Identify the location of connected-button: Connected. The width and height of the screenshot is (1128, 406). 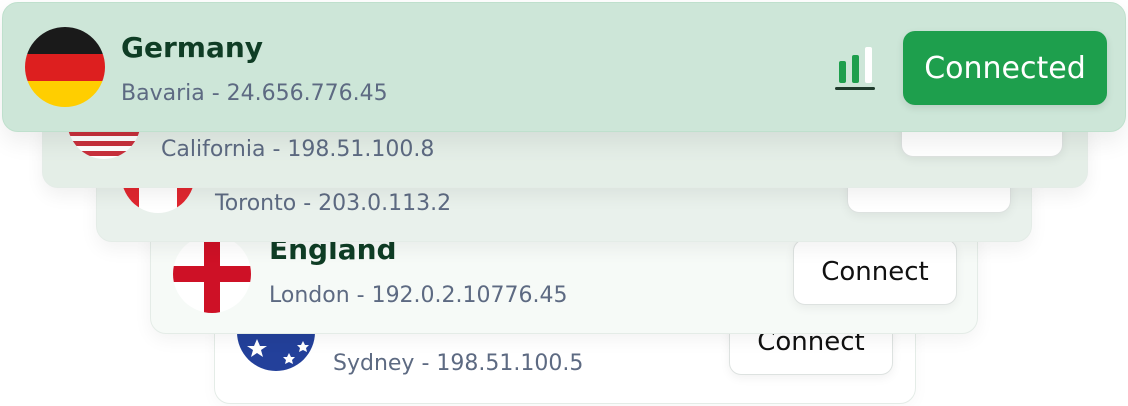
(1005, 68).